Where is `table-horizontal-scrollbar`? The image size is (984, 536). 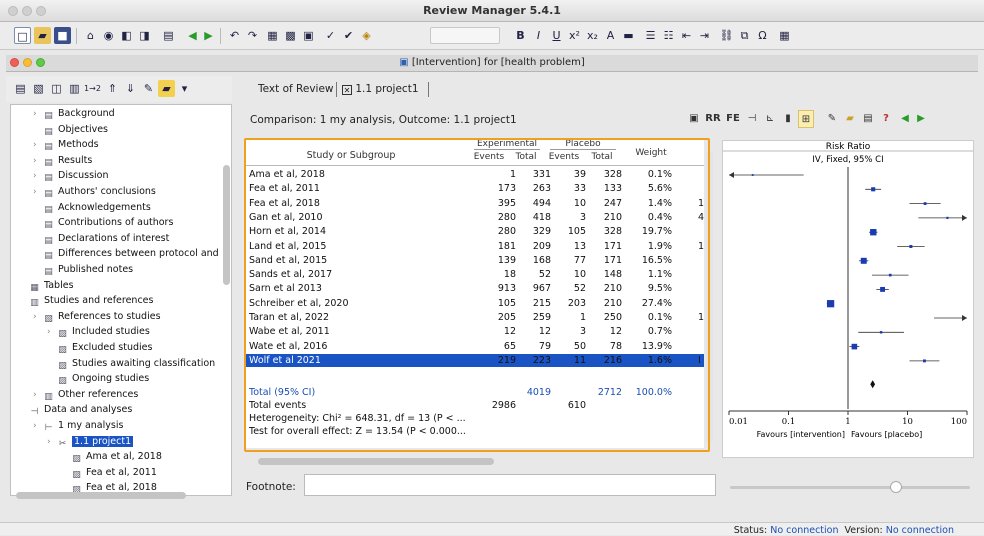
table-horizontal-scrollbar is located at coordinates (376, 461).